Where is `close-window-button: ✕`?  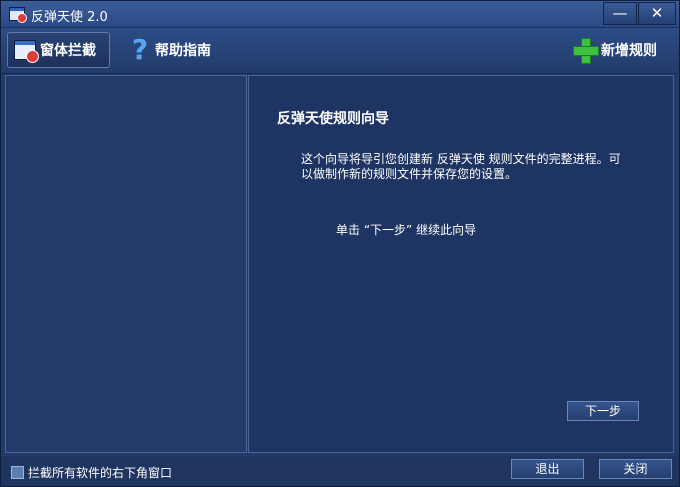 close-window-button: ✕ is located at coordinates (657, 13).